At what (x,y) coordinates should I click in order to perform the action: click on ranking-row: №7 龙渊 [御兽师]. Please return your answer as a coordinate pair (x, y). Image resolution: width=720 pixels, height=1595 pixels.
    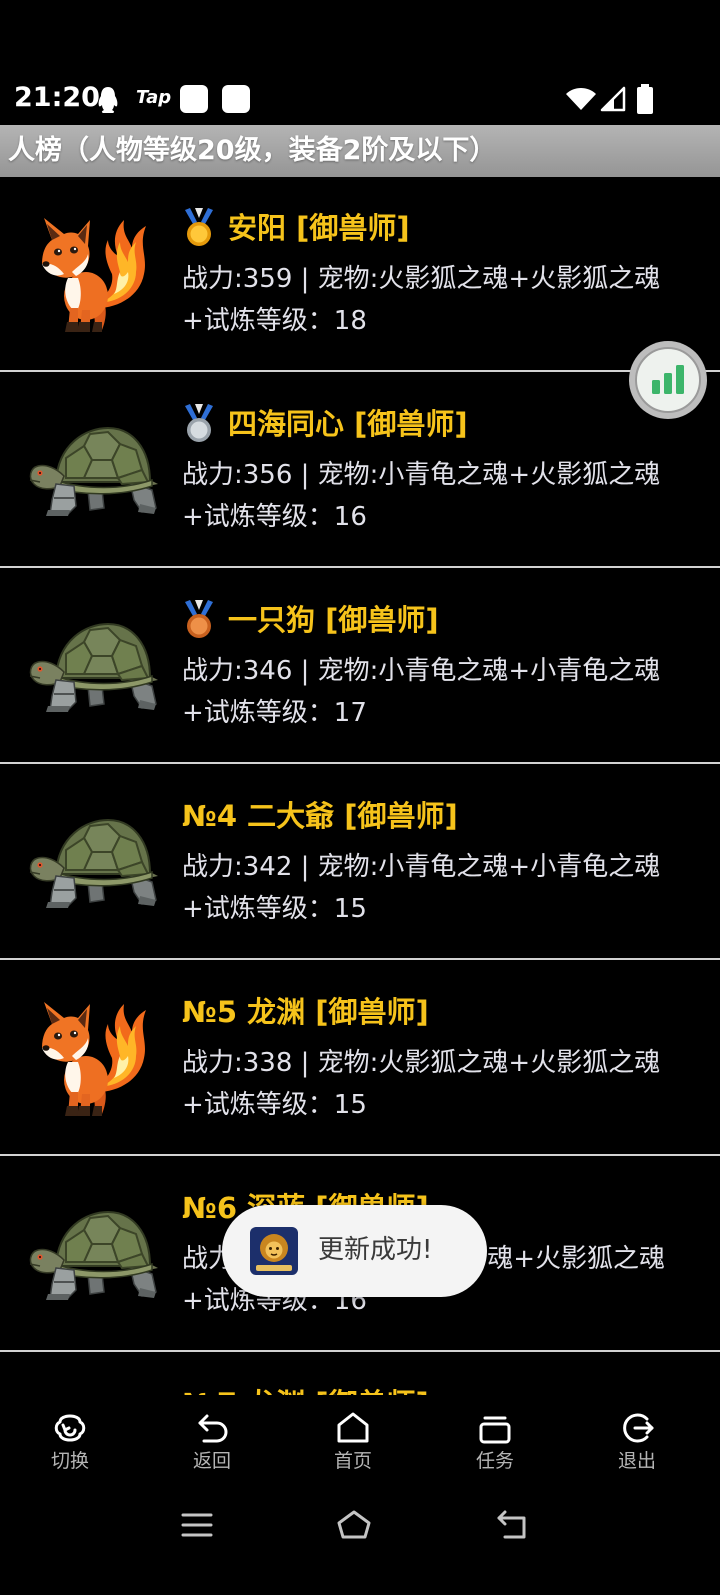
    Looking at the image, I should click on (360, 1373).